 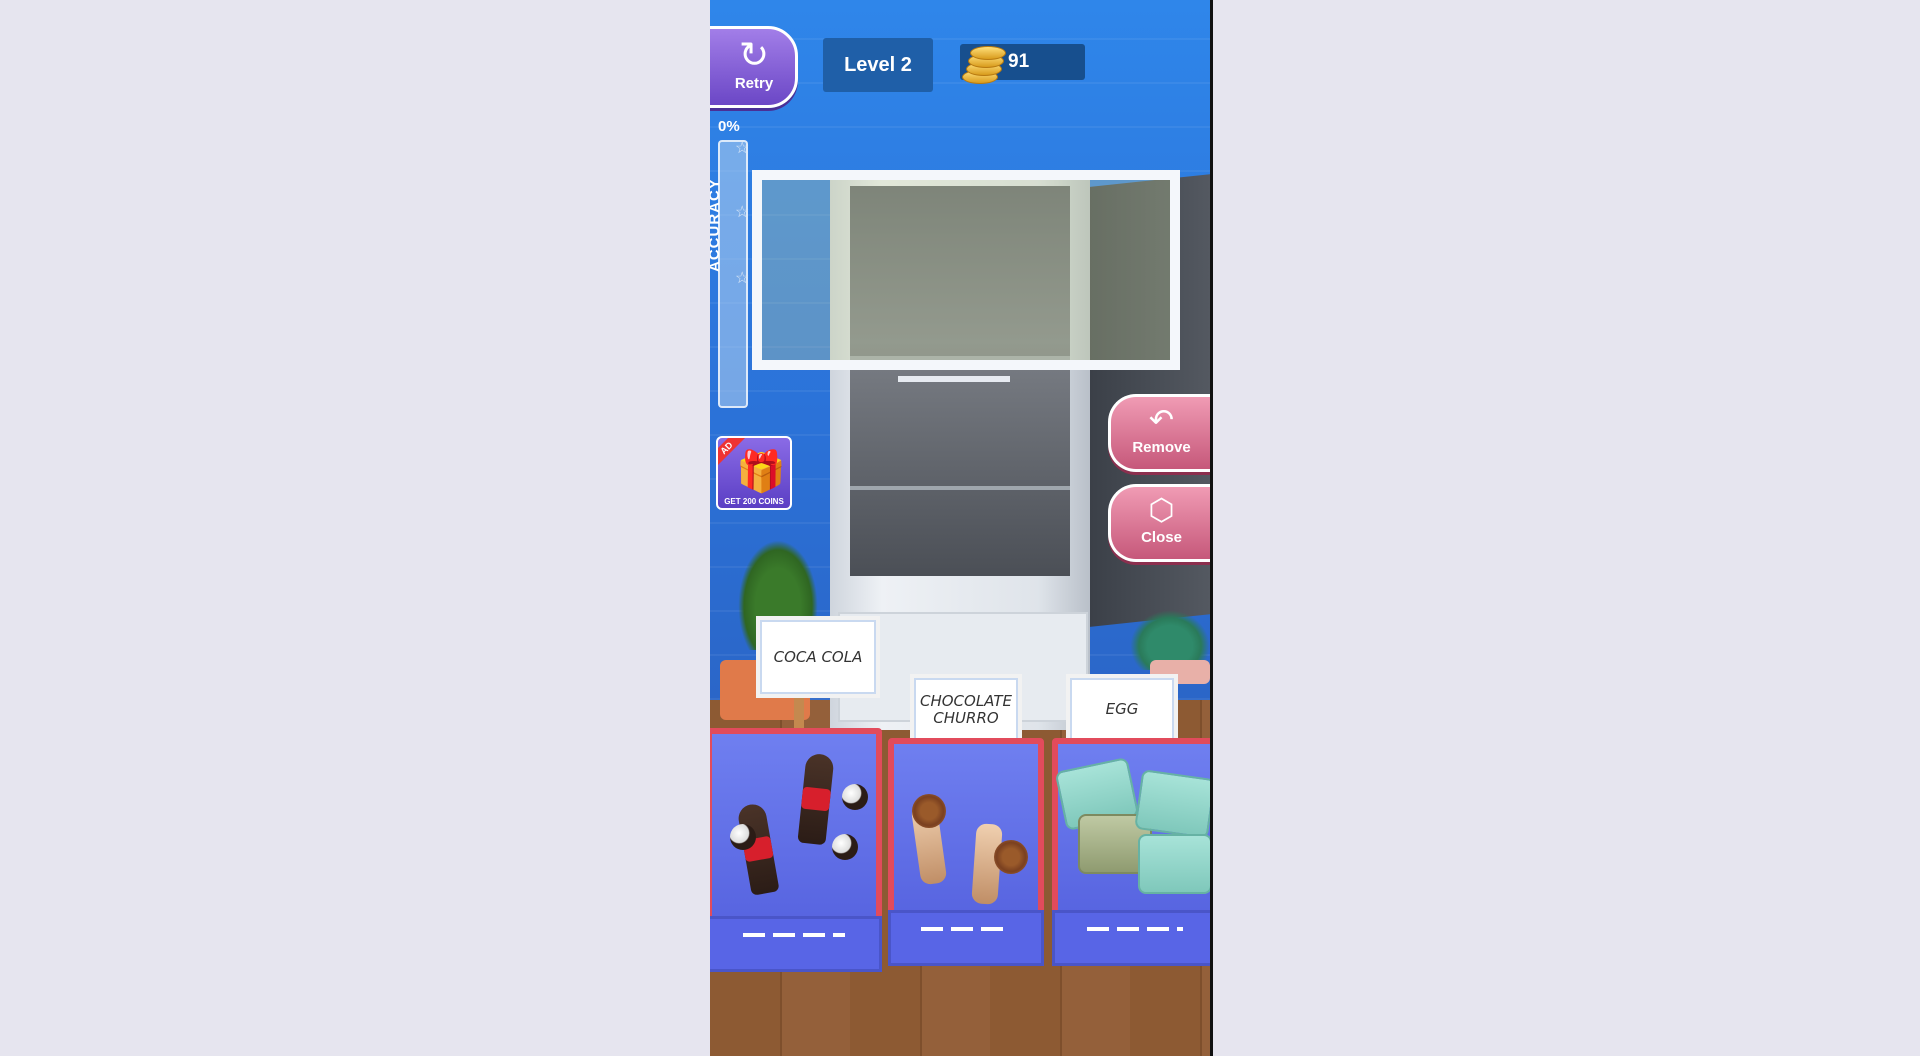 I want to click on cola-bottle-item, so click(x=816, y=799).